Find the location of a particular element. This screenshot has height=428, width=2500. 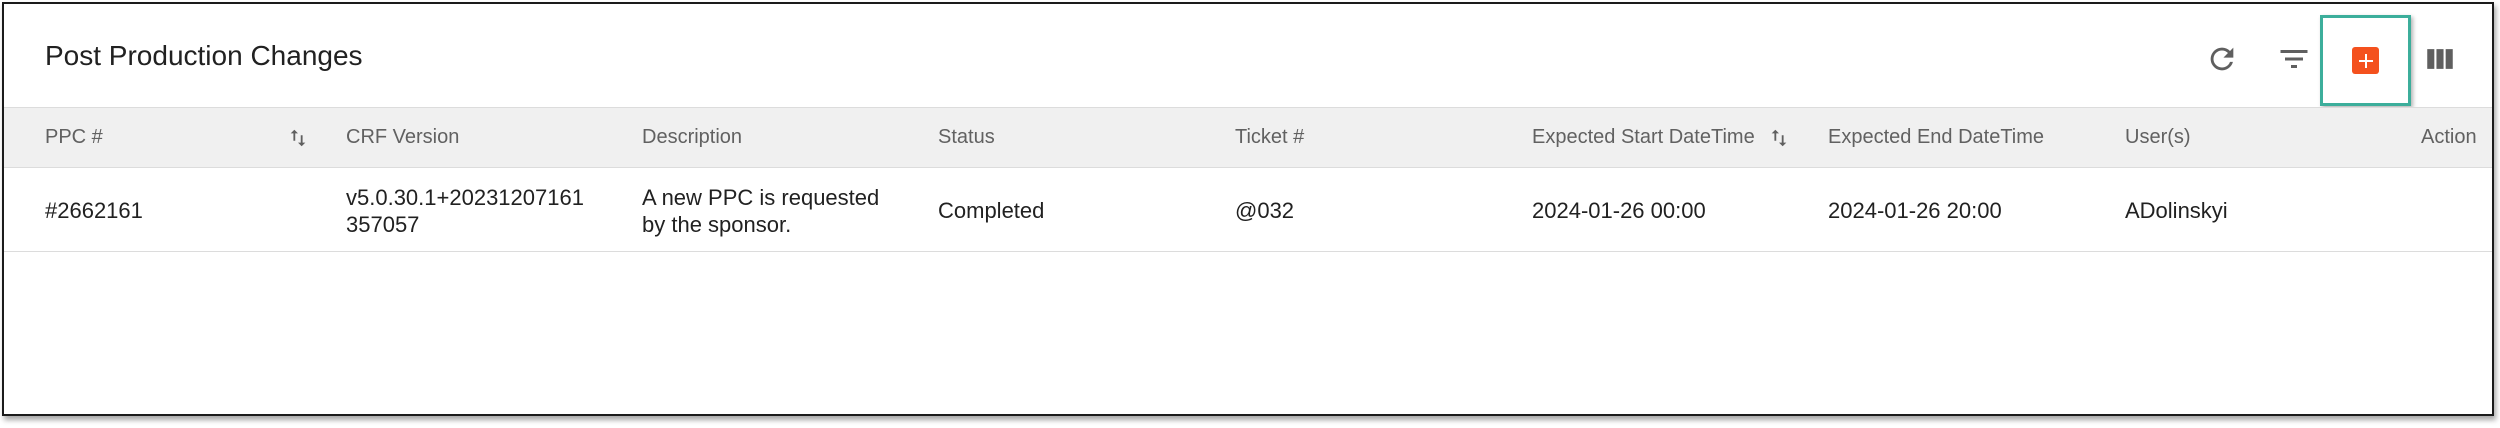

column-header-expected-end: Expected End DateTime is located at coordinates (1936, 137).